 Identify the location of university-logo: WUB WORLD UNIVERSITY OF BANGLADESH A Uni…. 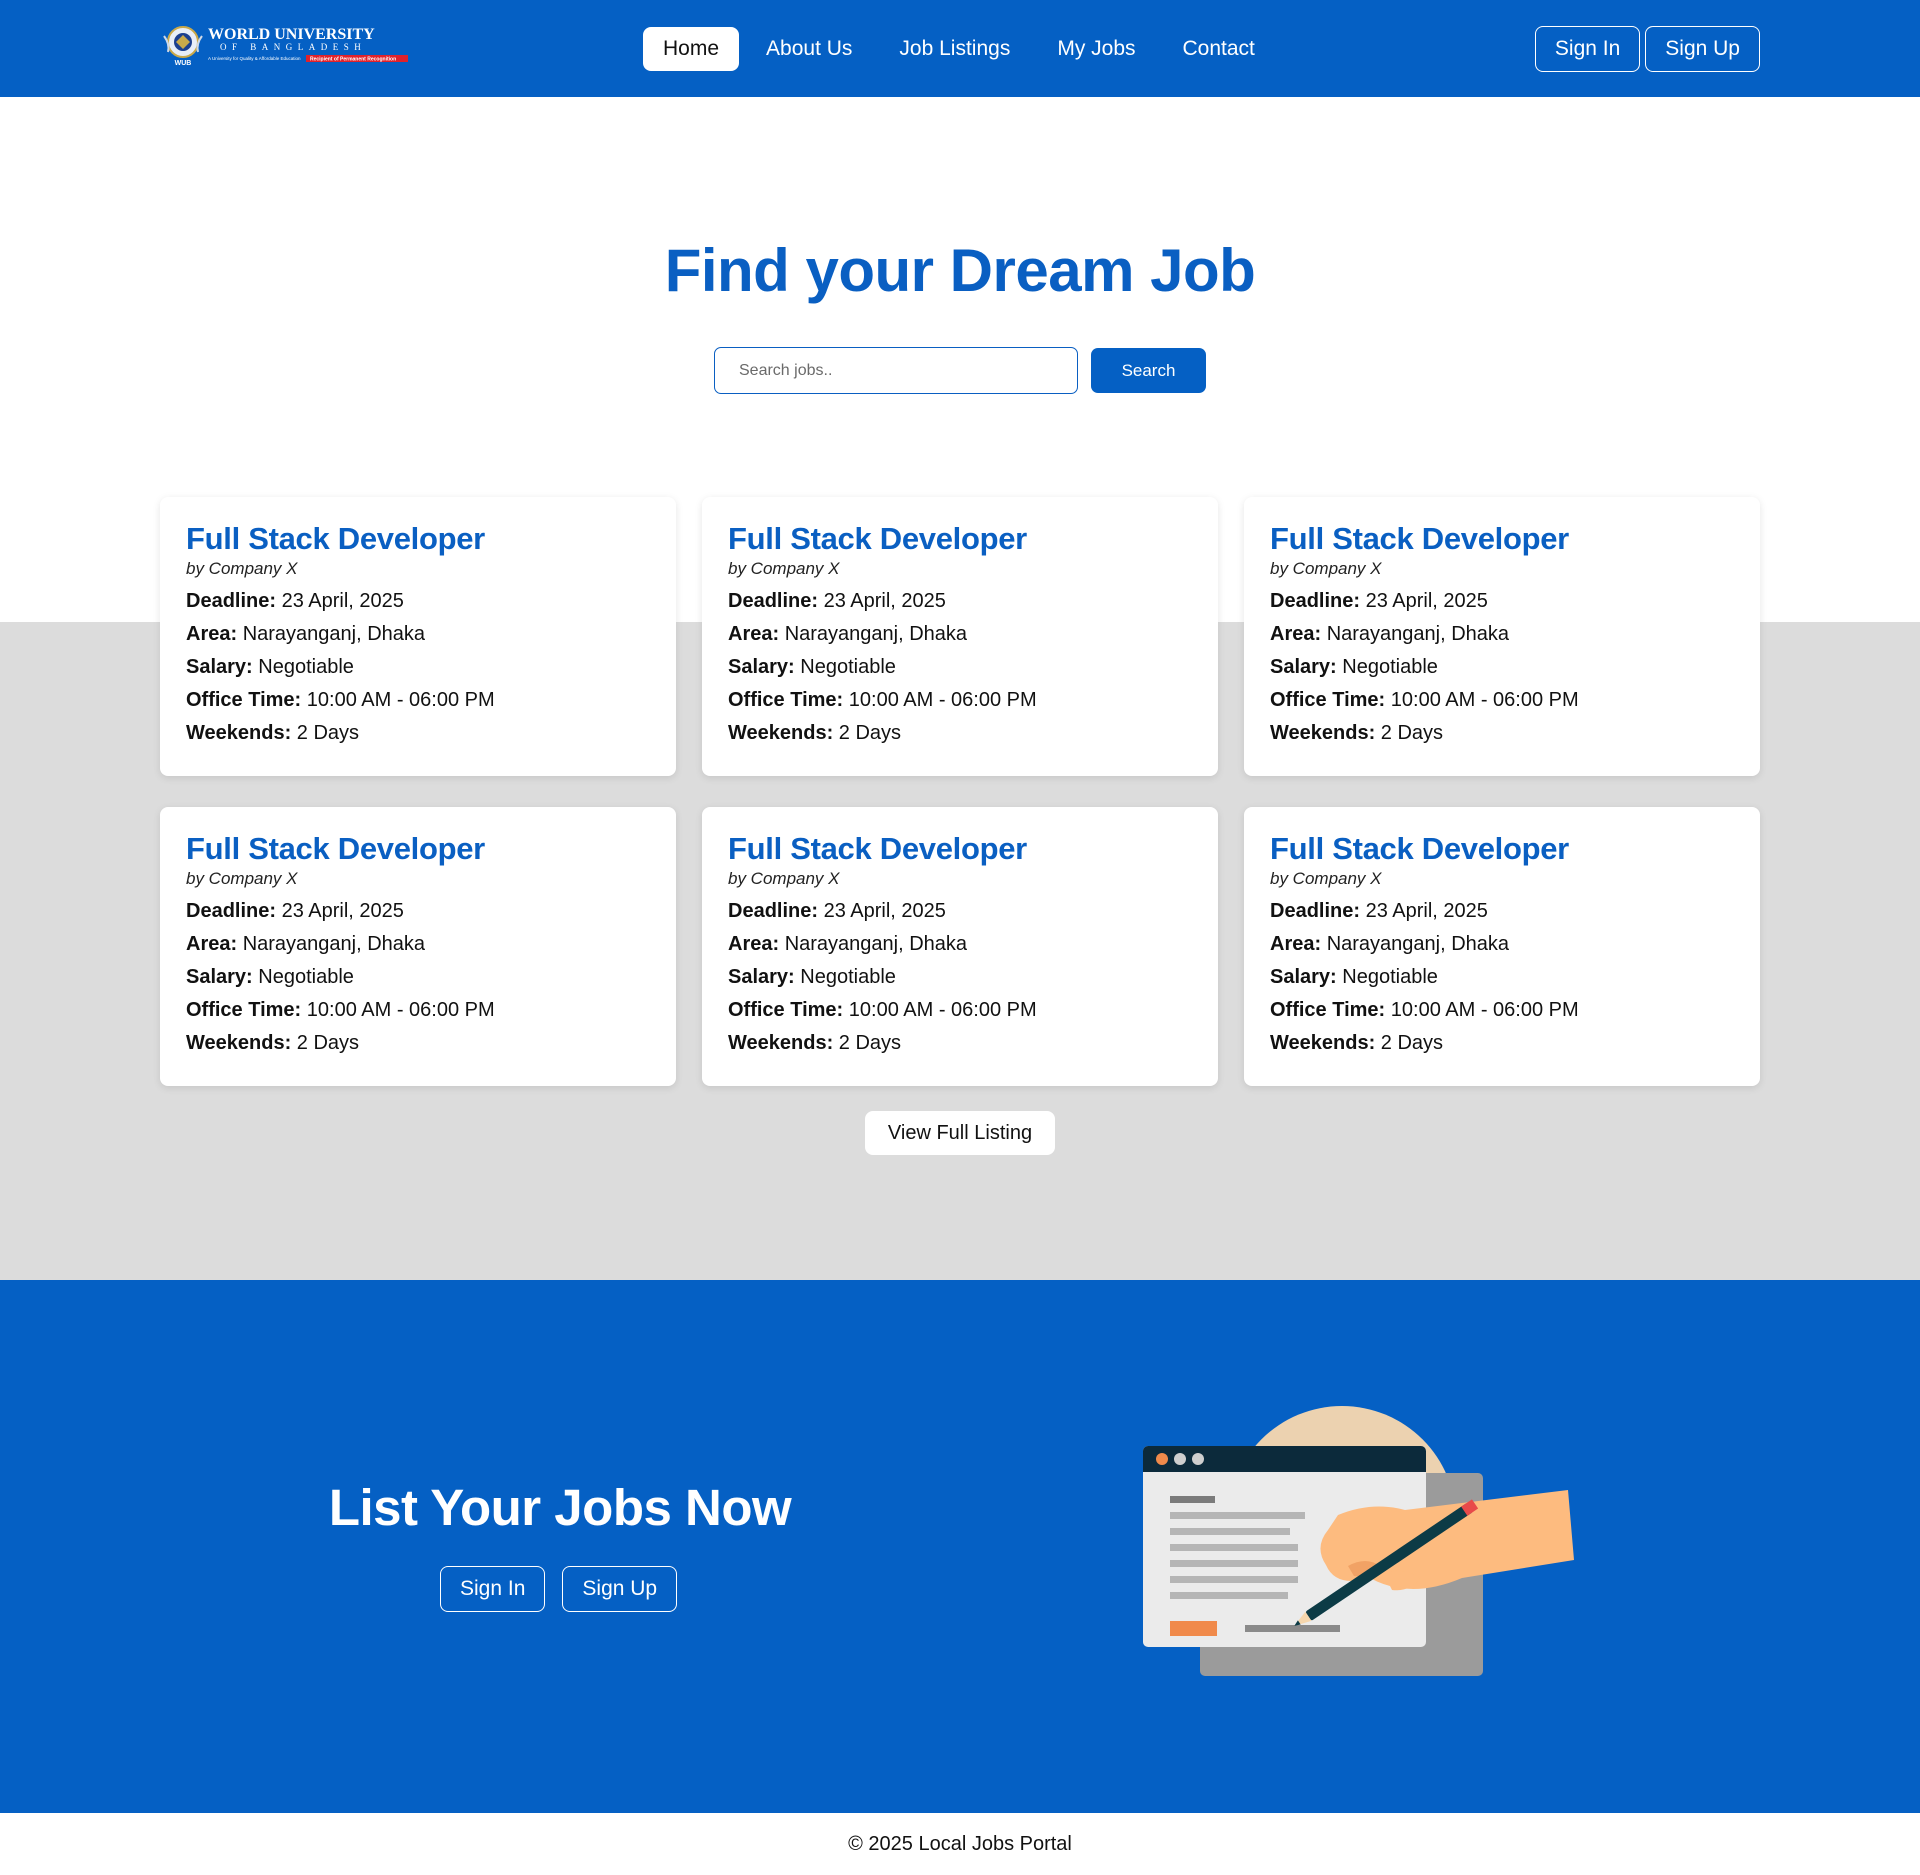
(286, 46).